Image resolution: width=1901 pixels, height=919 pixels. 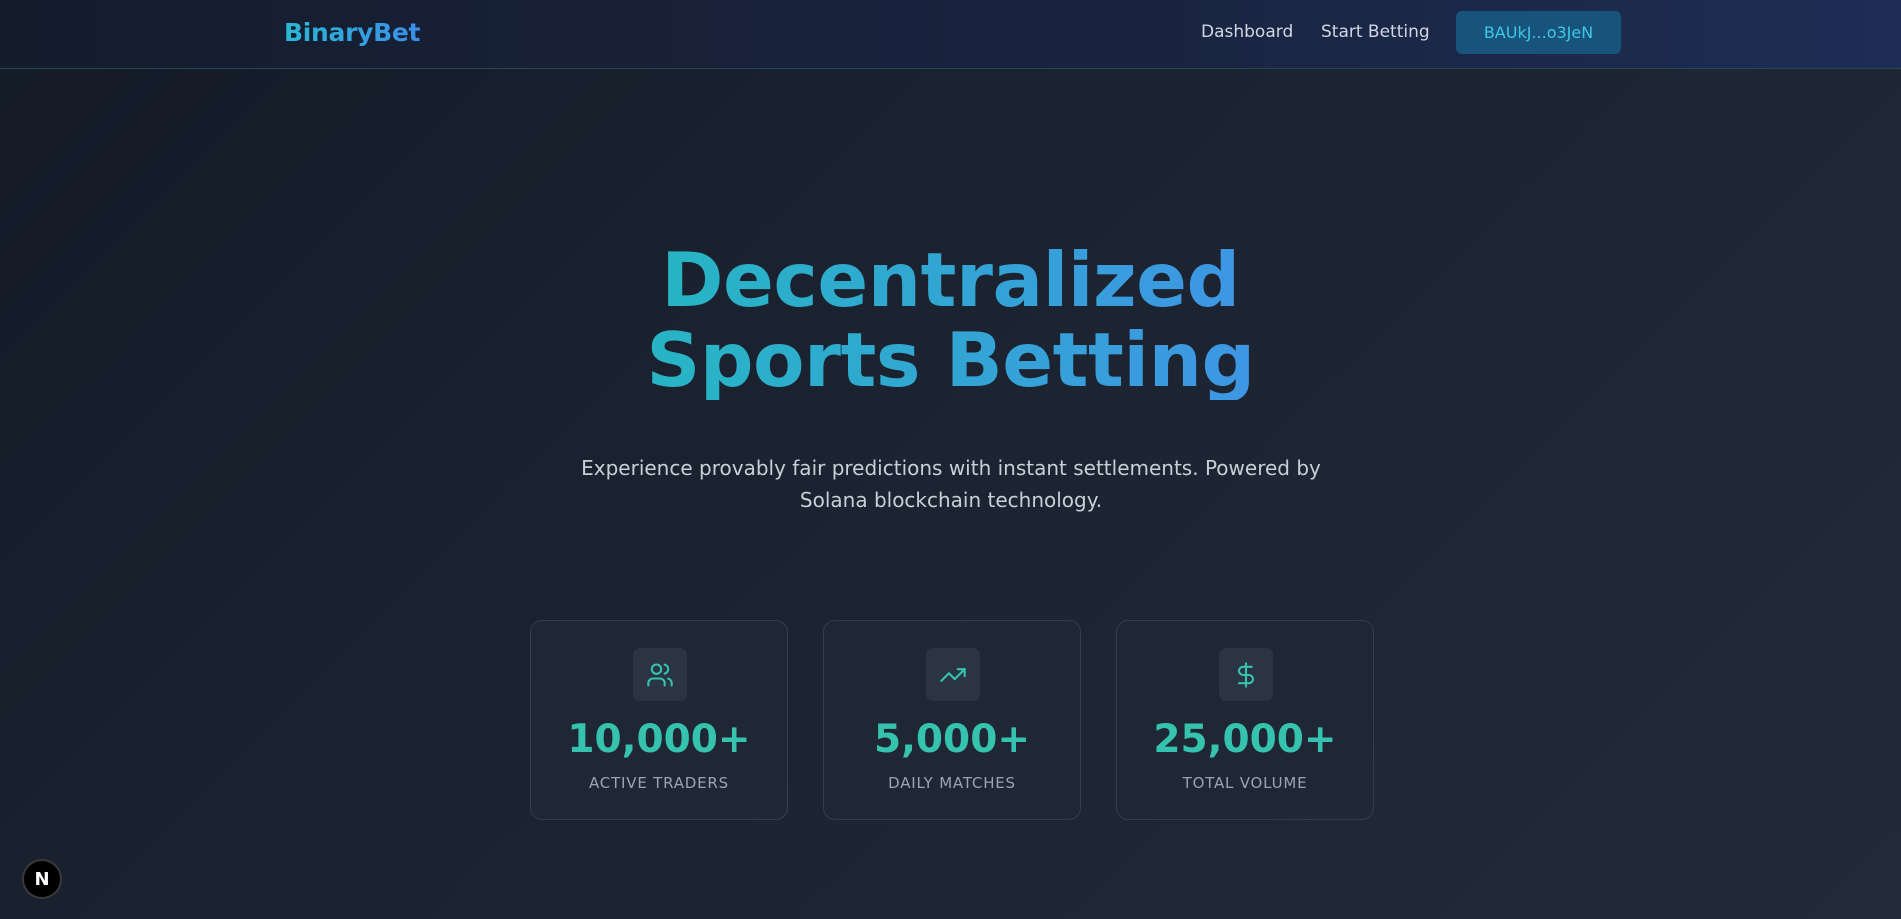 What do you see at coordinates (953, 674) in the screenshot?
I see `trending-up-icon` at bounding box center [953, 674].